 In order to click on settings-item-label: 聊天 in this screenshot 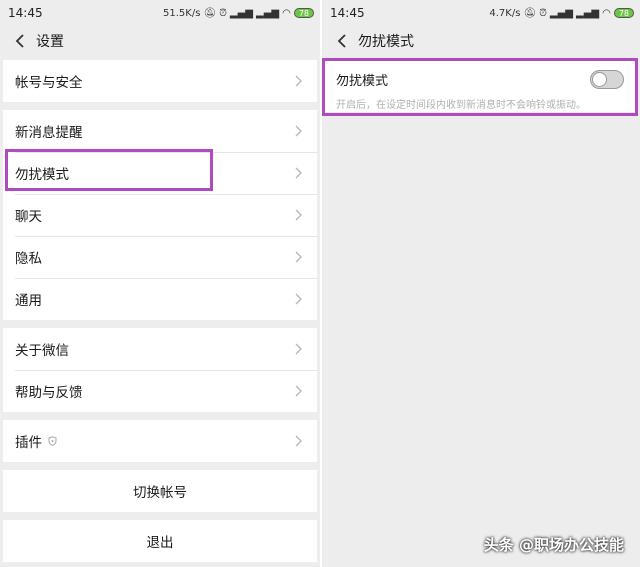, I will do `click(28, 217)`.